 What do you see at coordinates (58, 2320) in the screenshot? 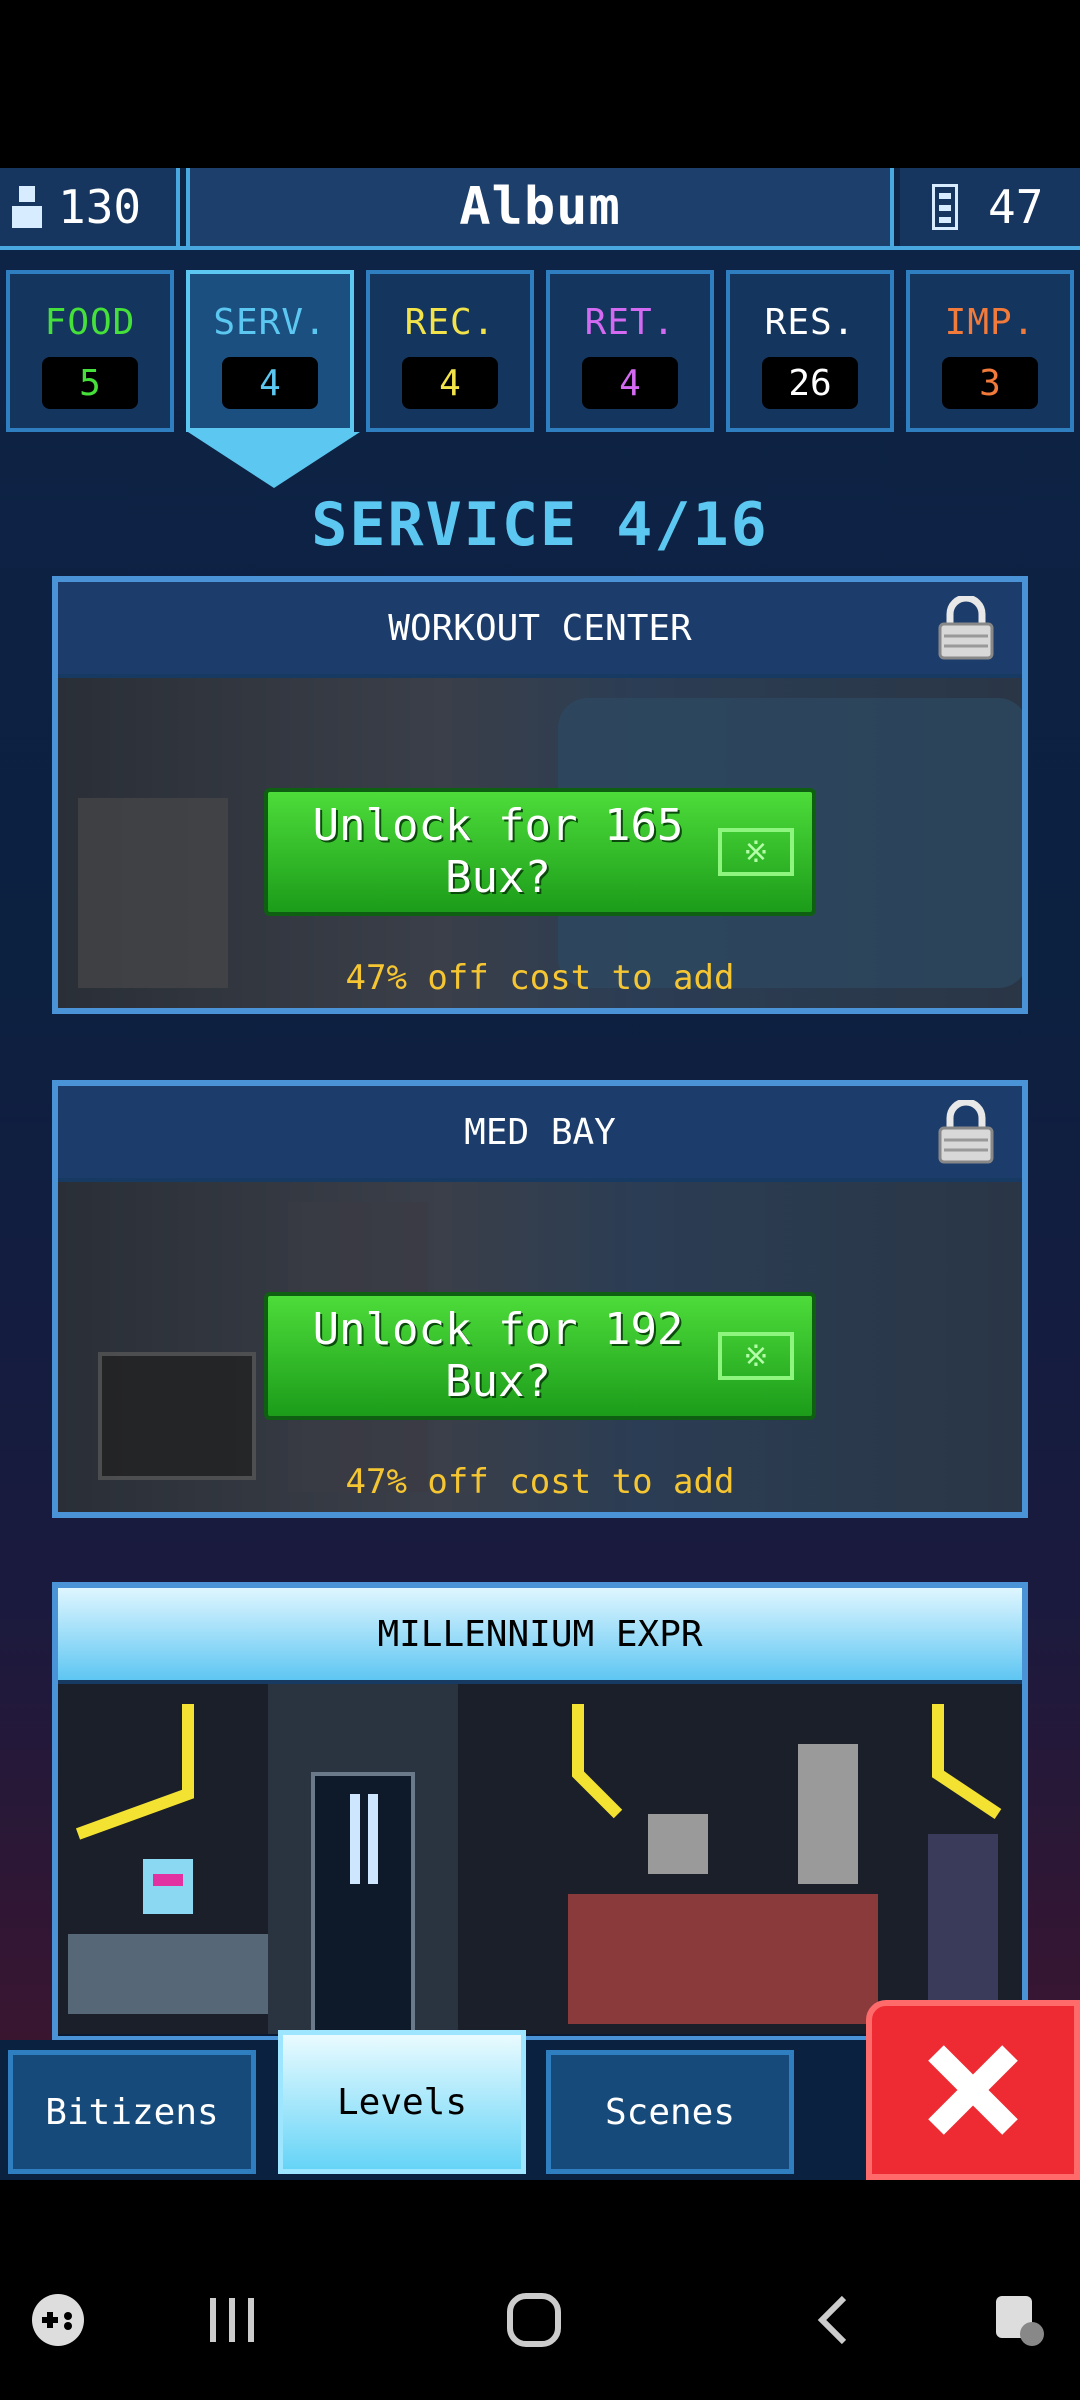
I see `game-launcher-icon` at bounding box center [58, 2320].